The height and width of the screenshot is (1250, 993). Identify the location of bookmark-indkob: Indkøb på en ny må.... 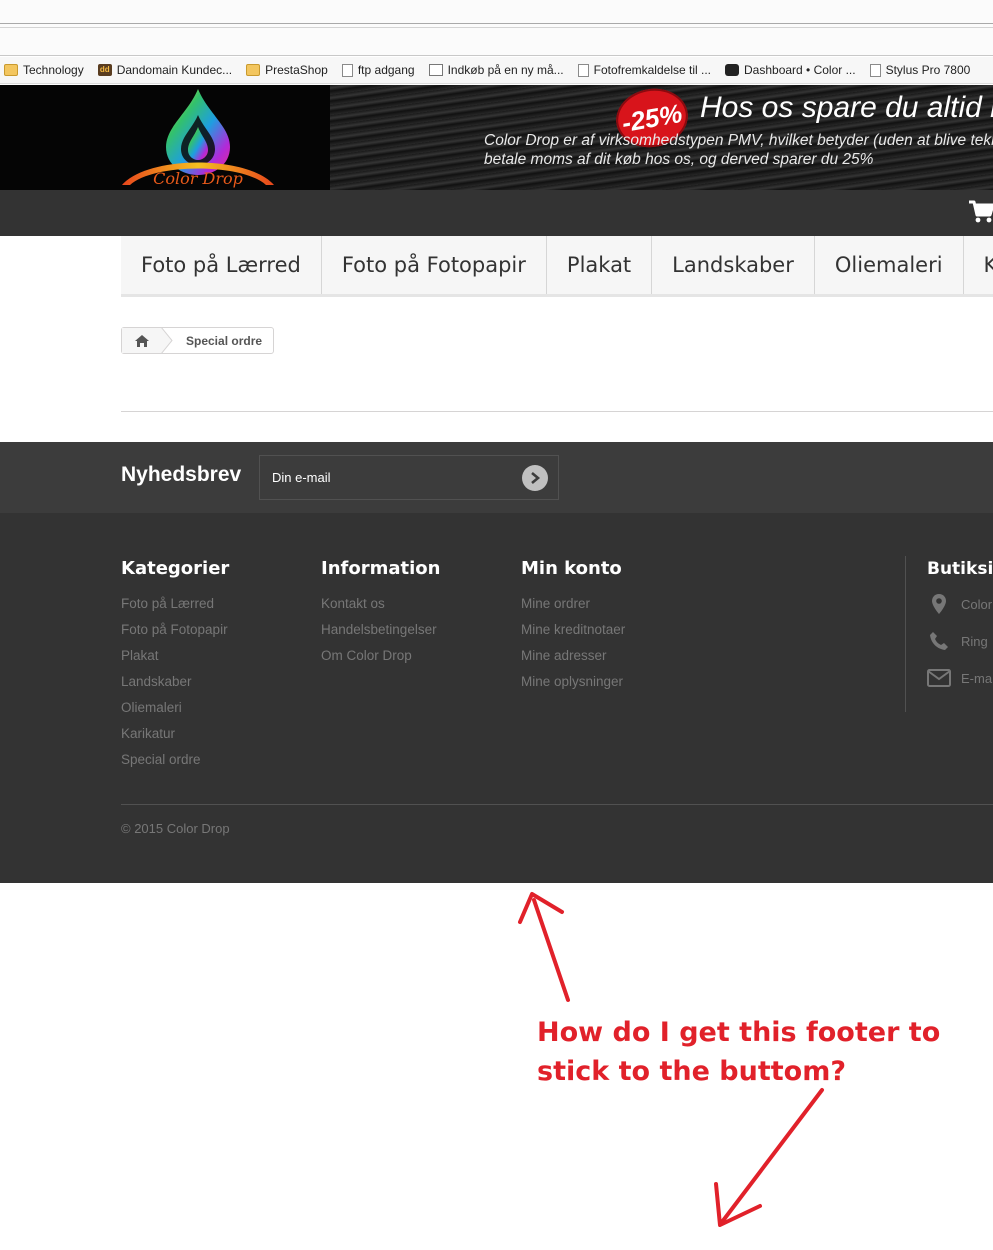
(496, 70).